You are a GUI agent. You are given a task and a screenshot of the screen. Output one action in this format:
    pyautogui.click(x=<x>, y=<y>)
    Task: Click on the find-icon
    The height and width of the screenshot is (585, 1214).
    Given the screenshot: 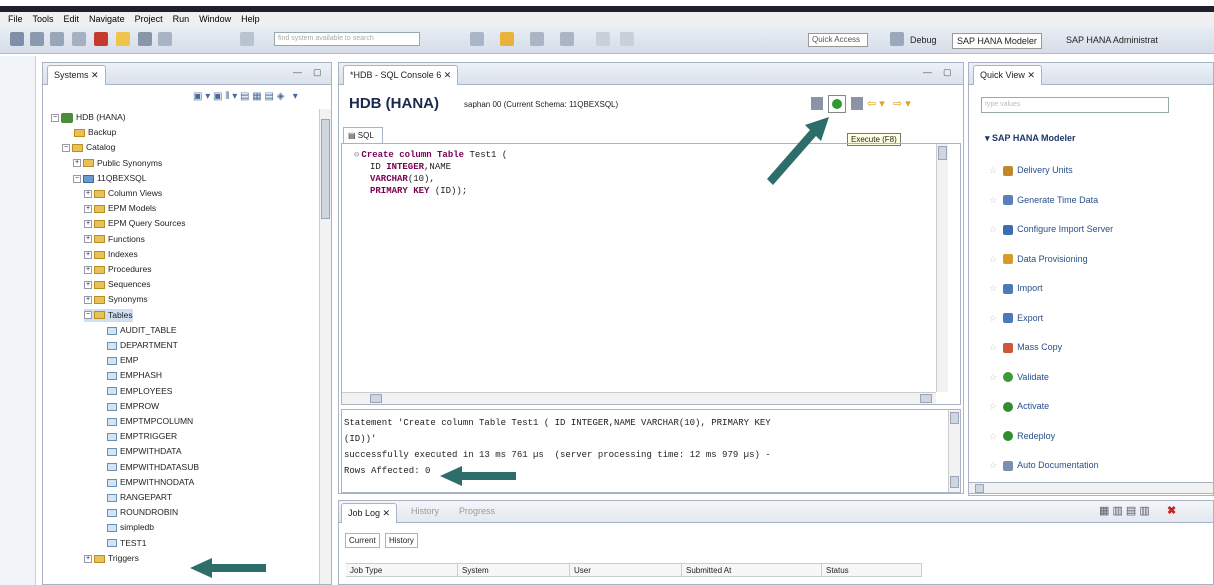 What is the action you would take?
    pyautogui.click(x=247, y=39)
    